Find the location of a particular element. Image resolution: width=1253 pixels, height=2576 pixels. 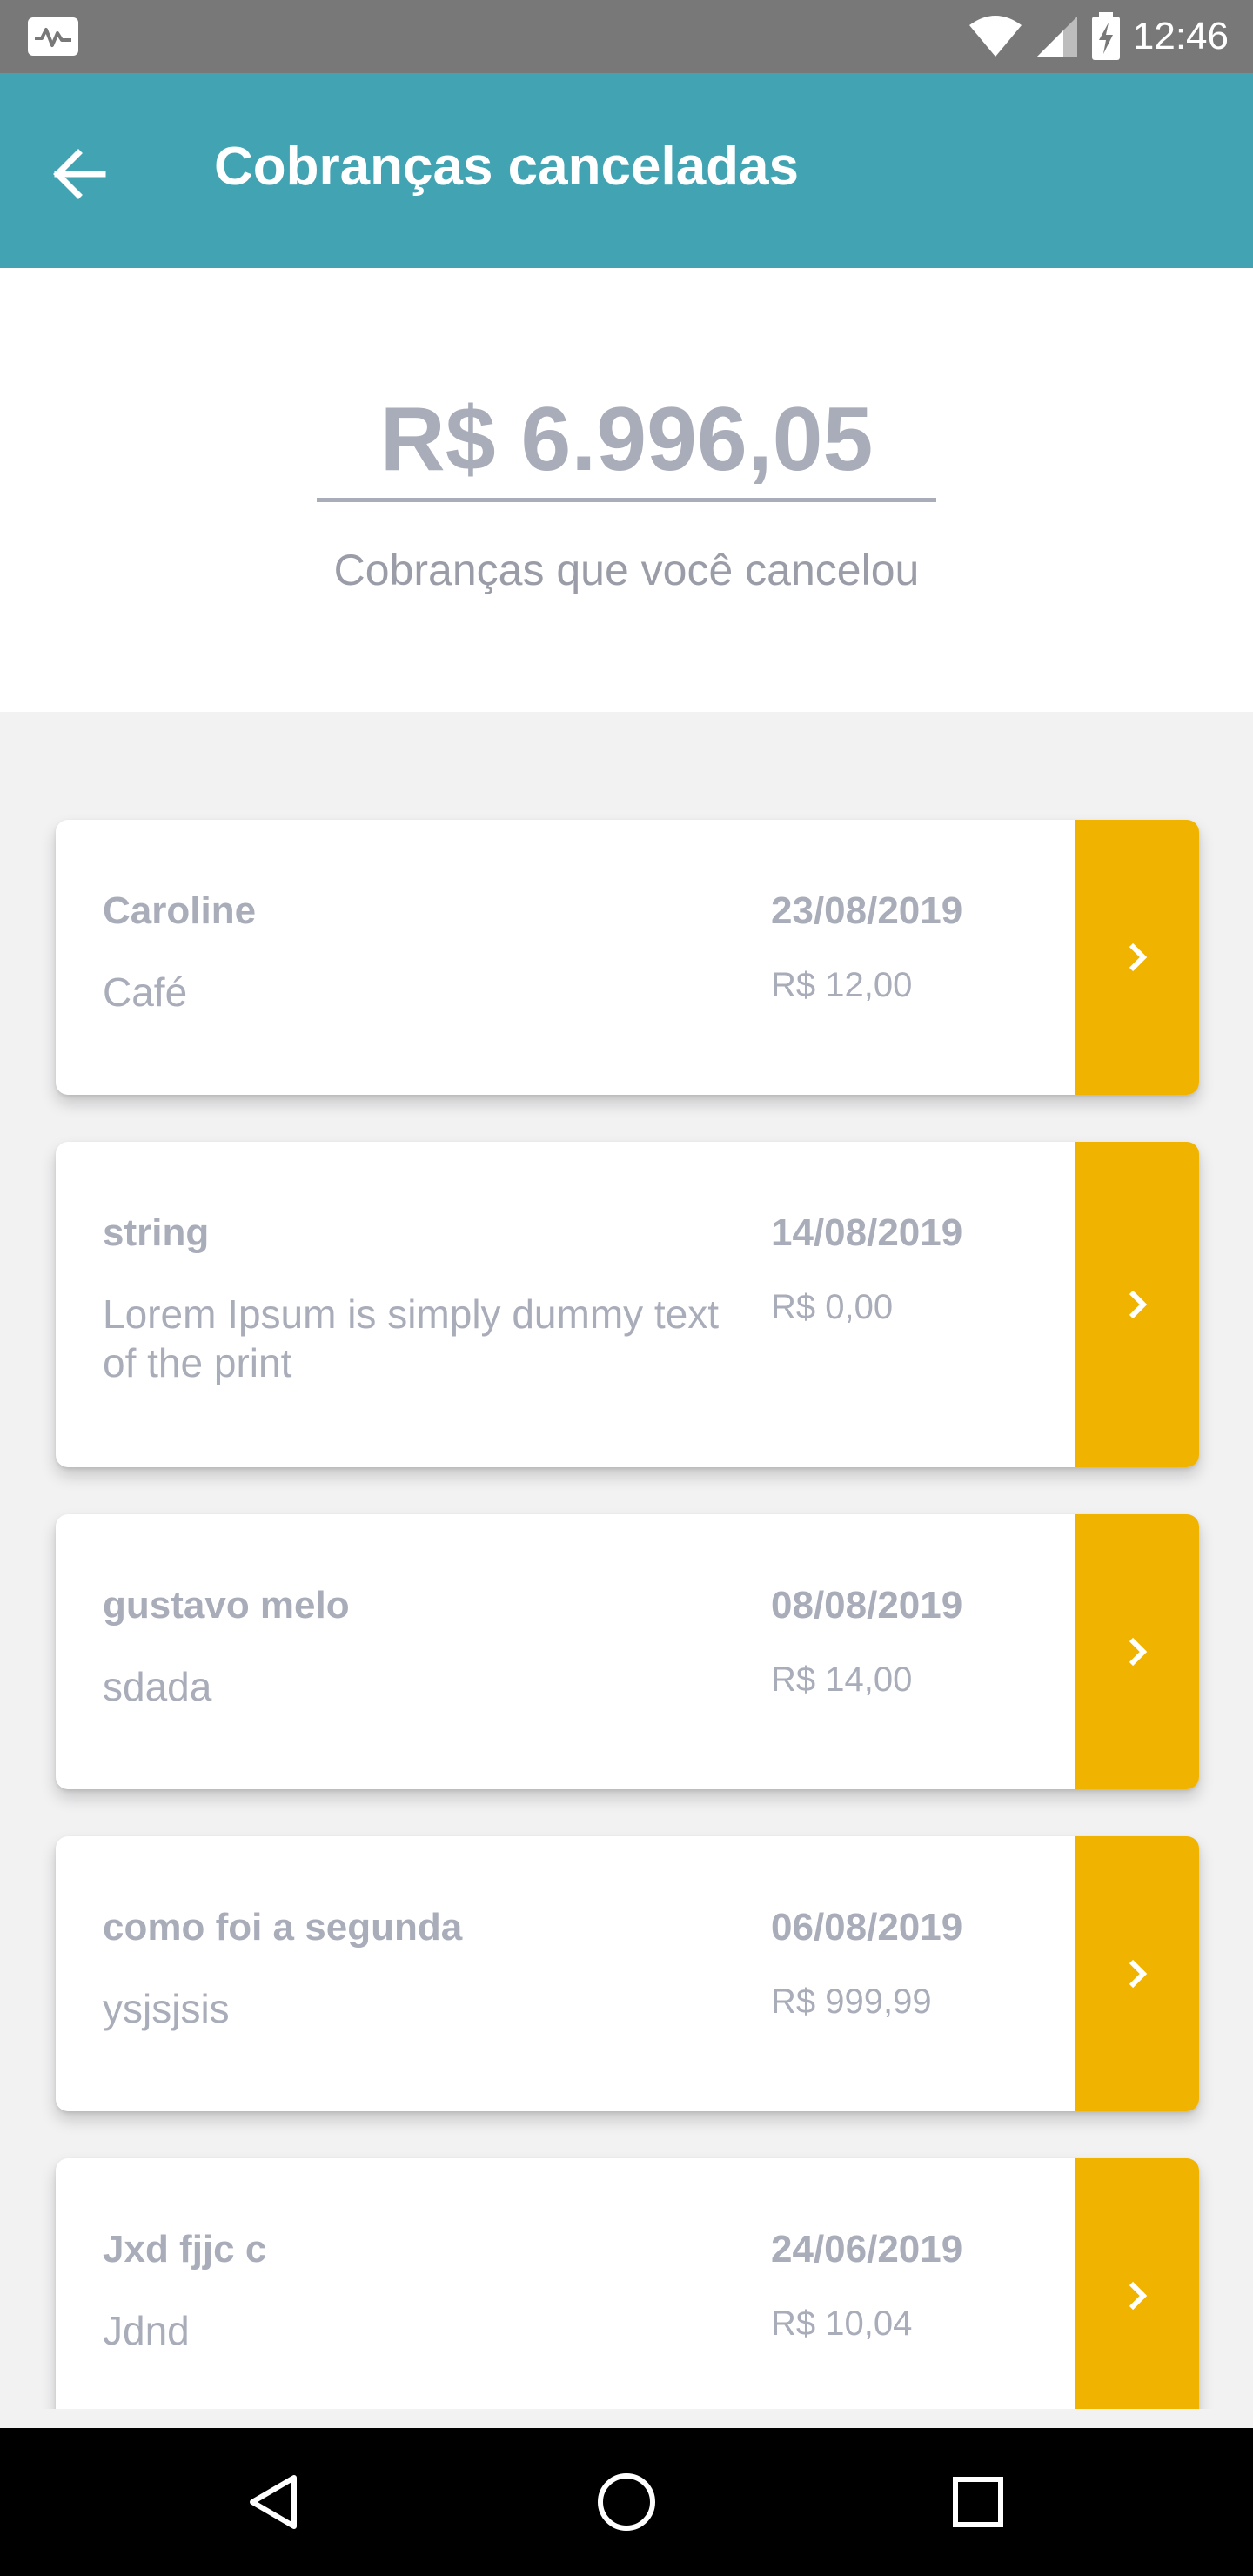

charge-amount: R$ 10,04 is located at coordinates (842, 2324).